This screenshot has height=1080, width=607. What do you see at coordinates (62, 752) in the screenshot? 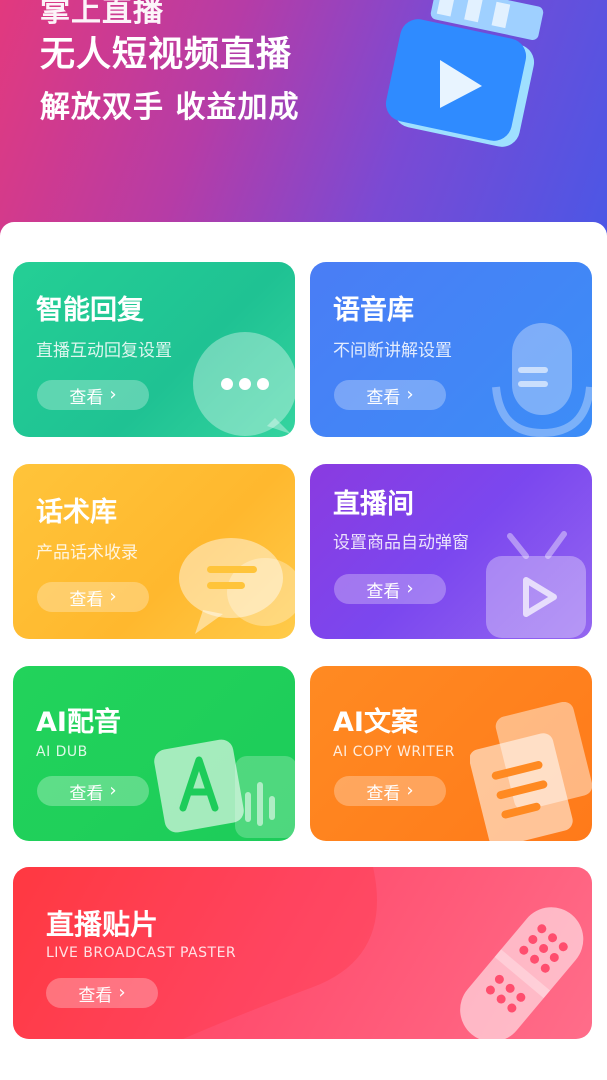
I see `card-subtitle: AI DUB` at bounding box center [62, 752].